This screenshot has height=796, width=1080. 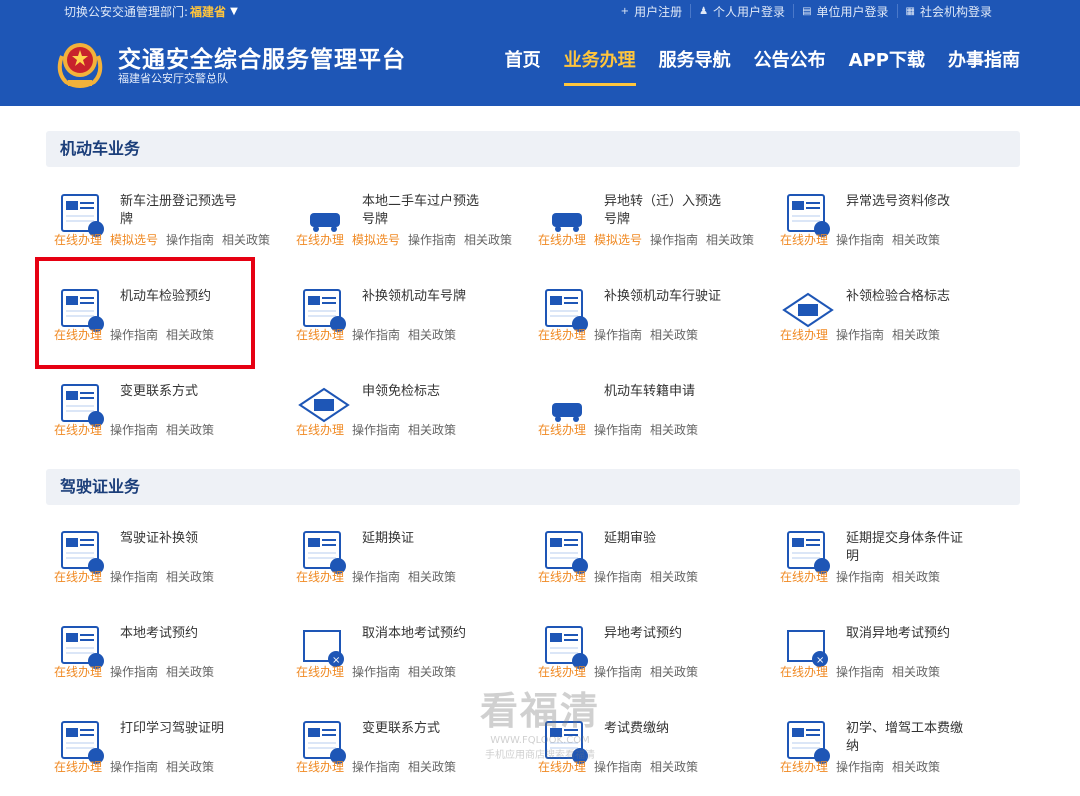 I want to click on nav-item-2: 服务导航, so click(x=695, y=66).